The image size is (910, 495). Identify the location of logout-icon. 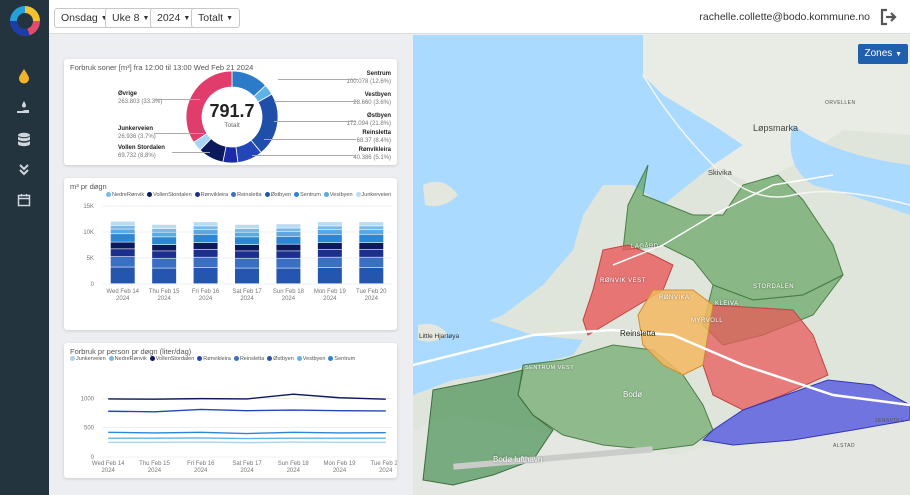
(889, 17).